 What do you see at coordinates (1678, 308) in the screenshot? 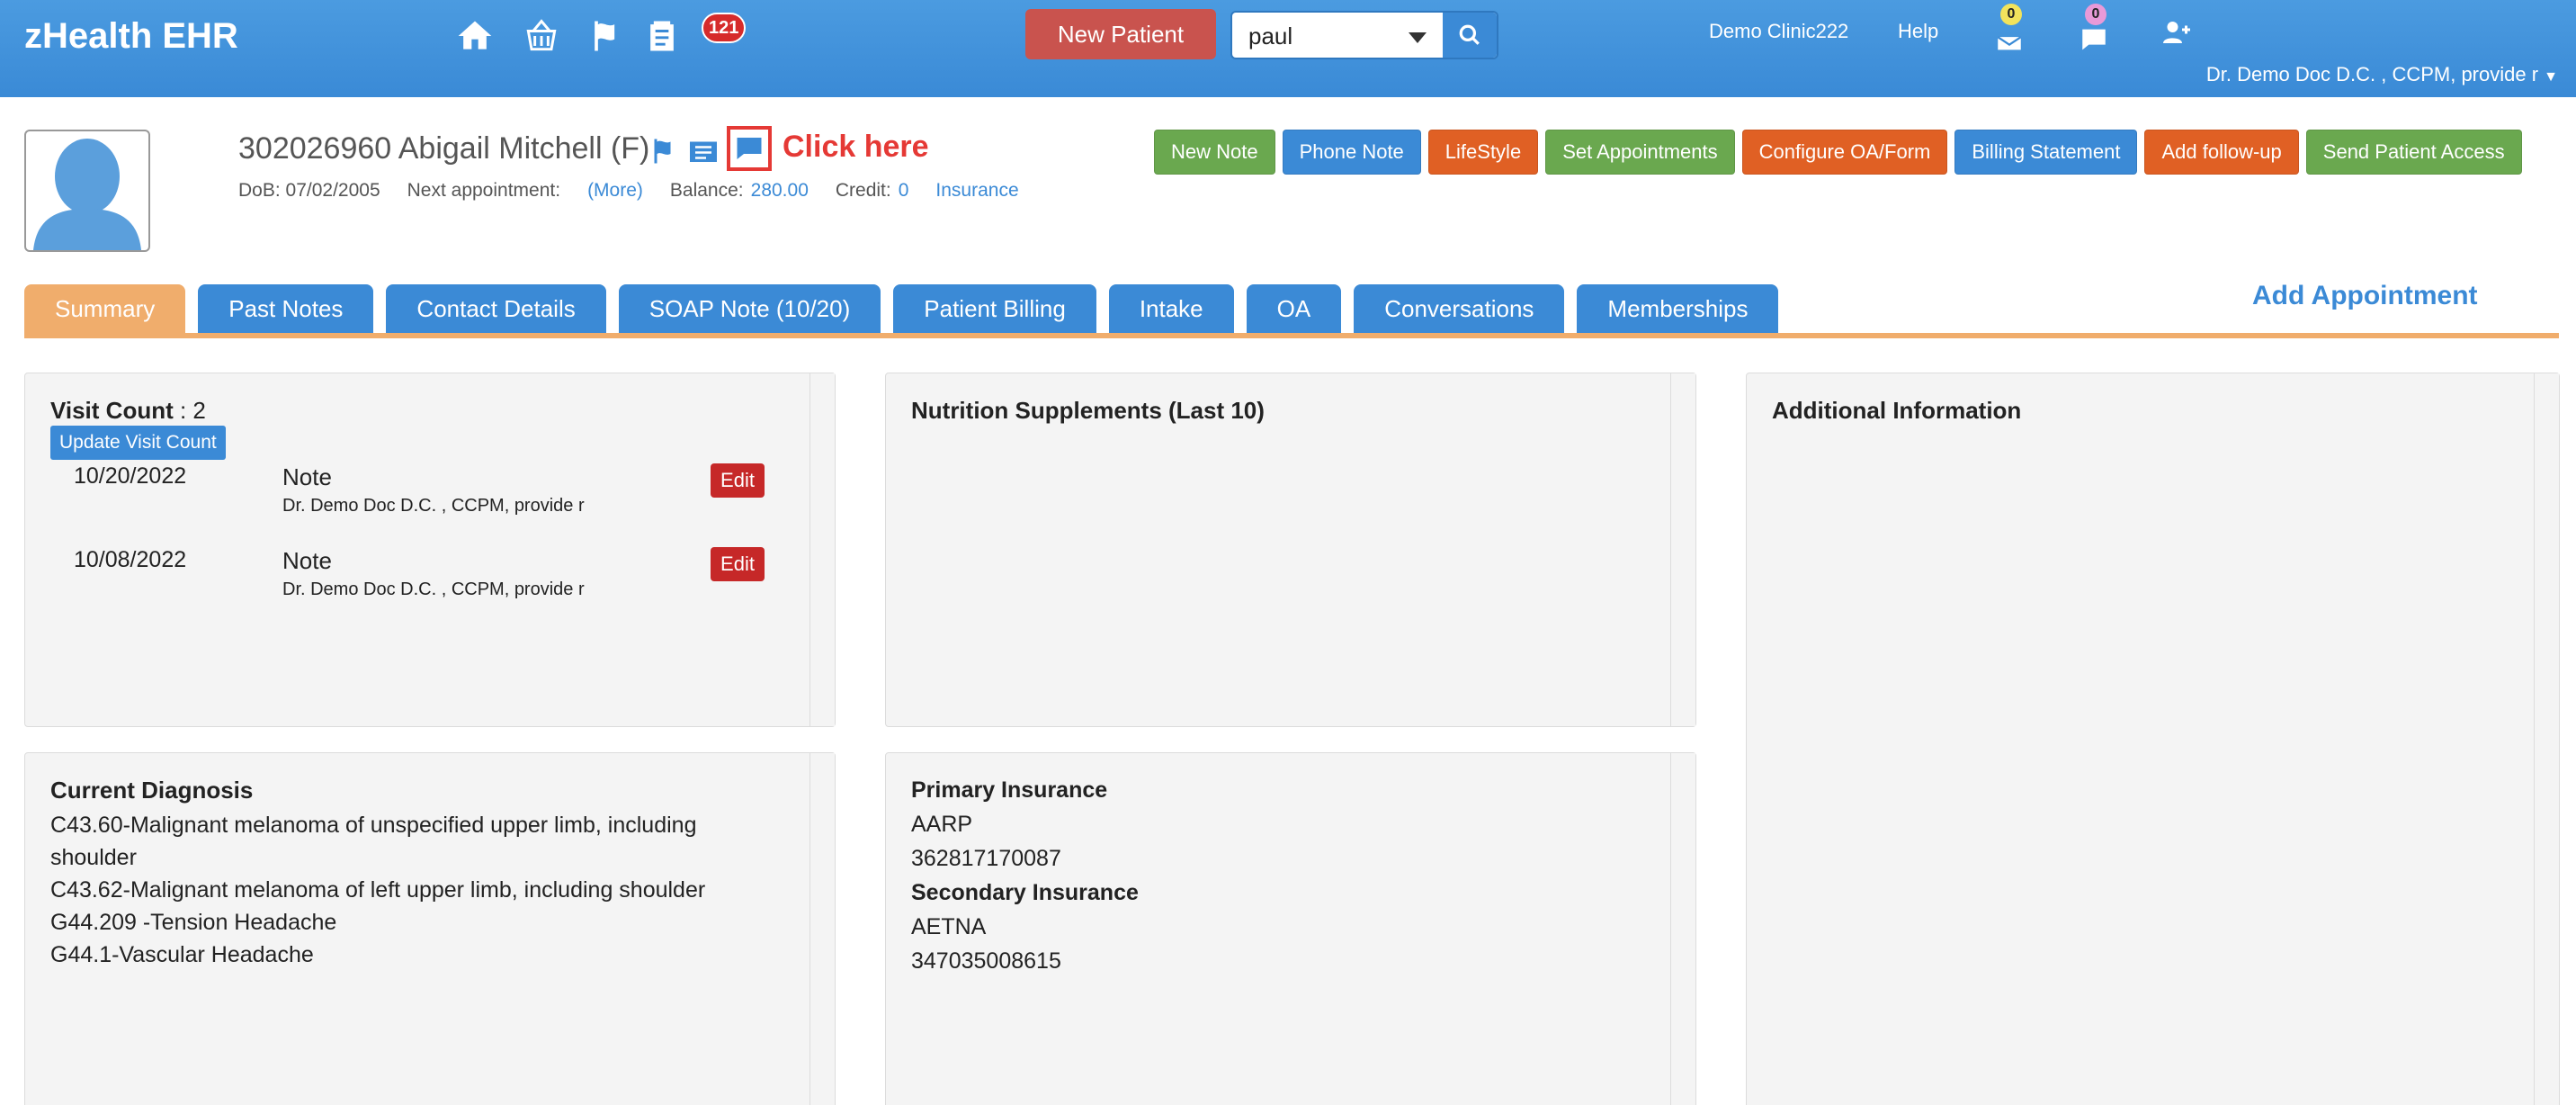
I see `tab-memberships: Memberships` at bounding box center [1678, 308].